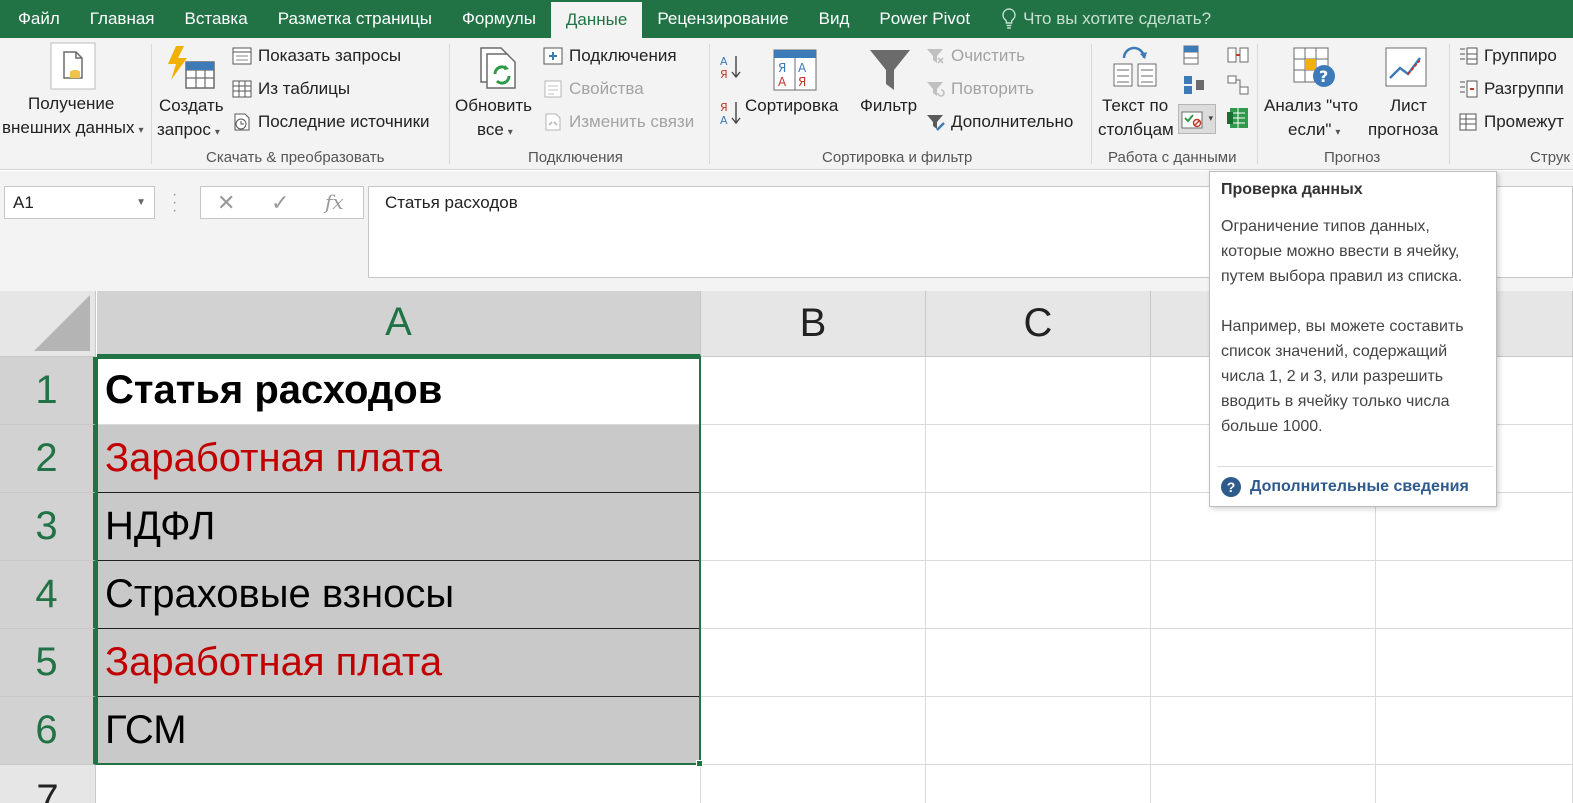 The width and height of the screenshot is (1573, 803). Describe the element at coordinates (398, 391) in the screenshot. I see `cell-a1: Статья расходов` at that location.